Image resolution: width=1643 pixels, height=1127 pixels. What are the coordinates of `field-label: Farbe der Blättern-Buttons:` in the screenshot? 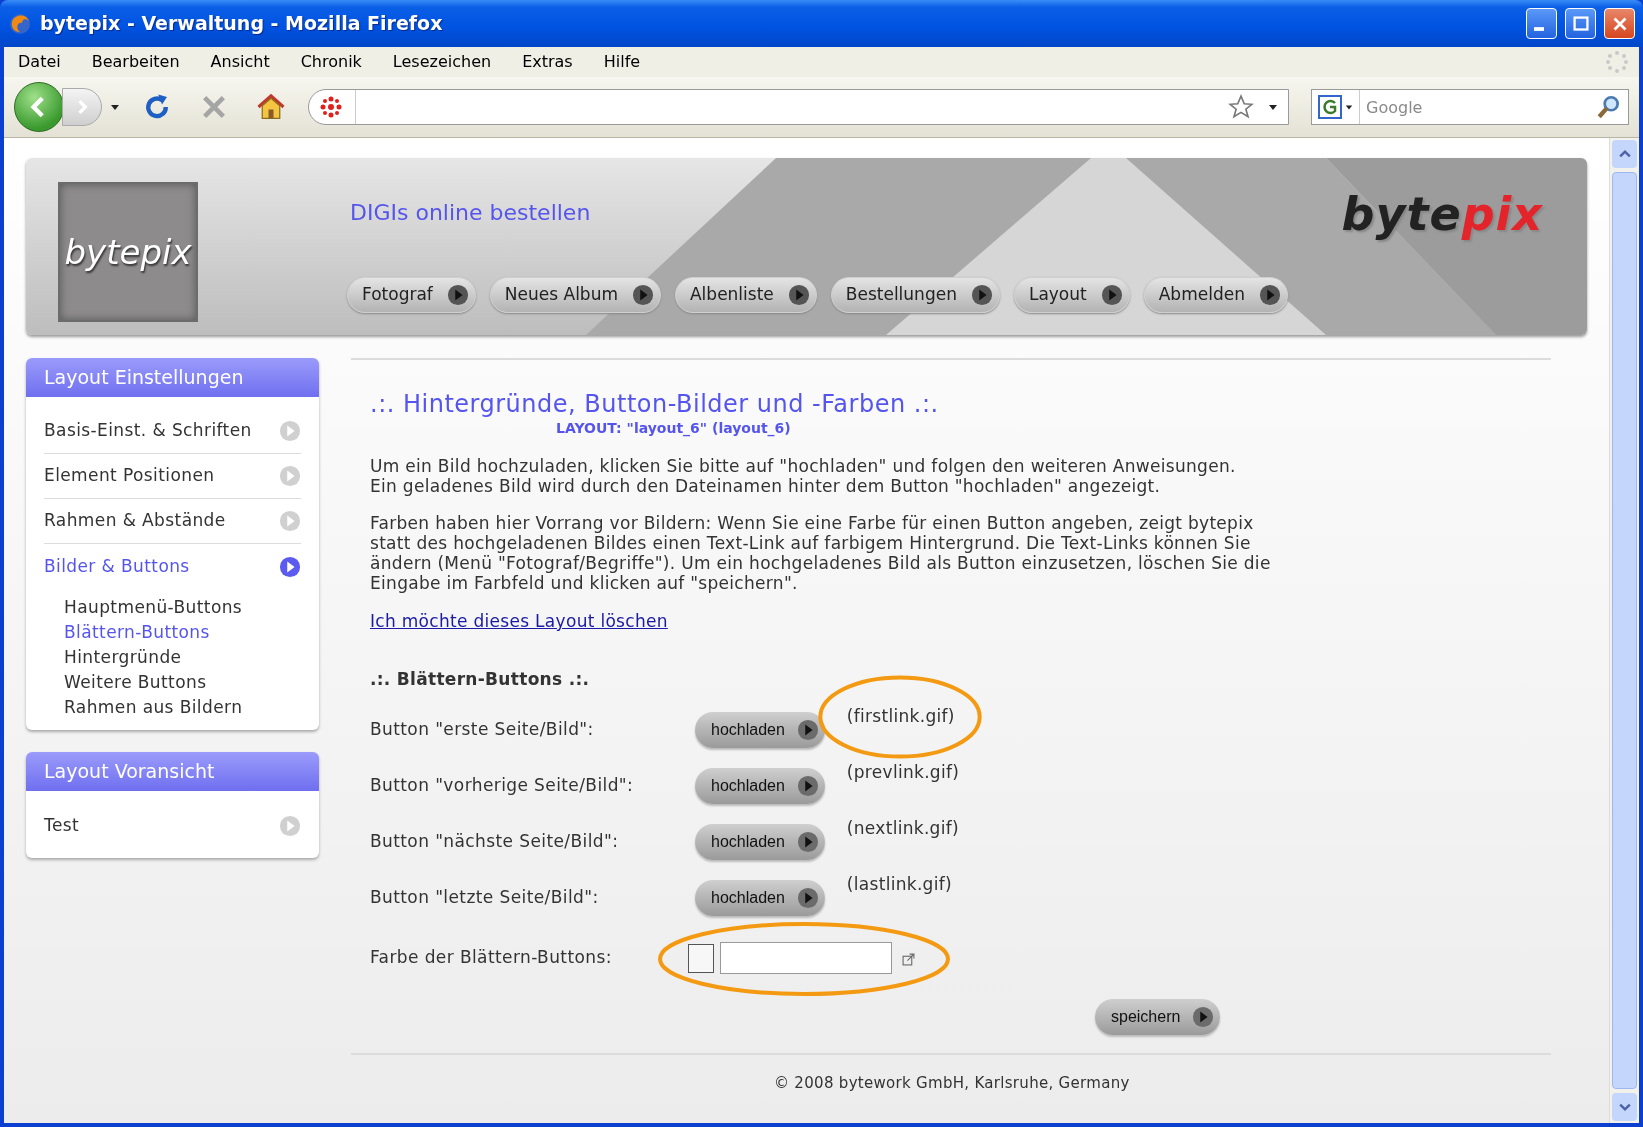 It's located at (491, 958).